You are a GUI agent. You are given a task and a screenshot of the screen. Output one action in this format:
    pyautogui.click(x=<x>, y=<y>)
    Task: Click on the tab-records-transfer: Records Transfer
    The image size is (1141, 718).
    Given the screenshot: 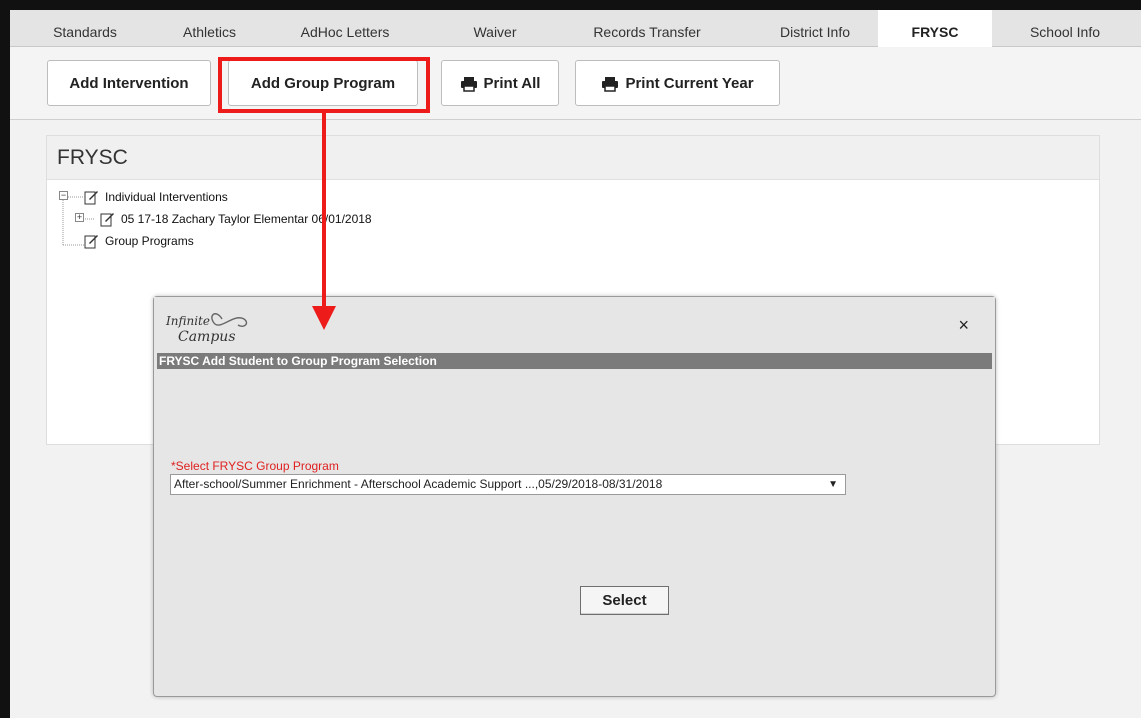 What is the action you would take?
    pyautogui.click(x=647, y=28)
    